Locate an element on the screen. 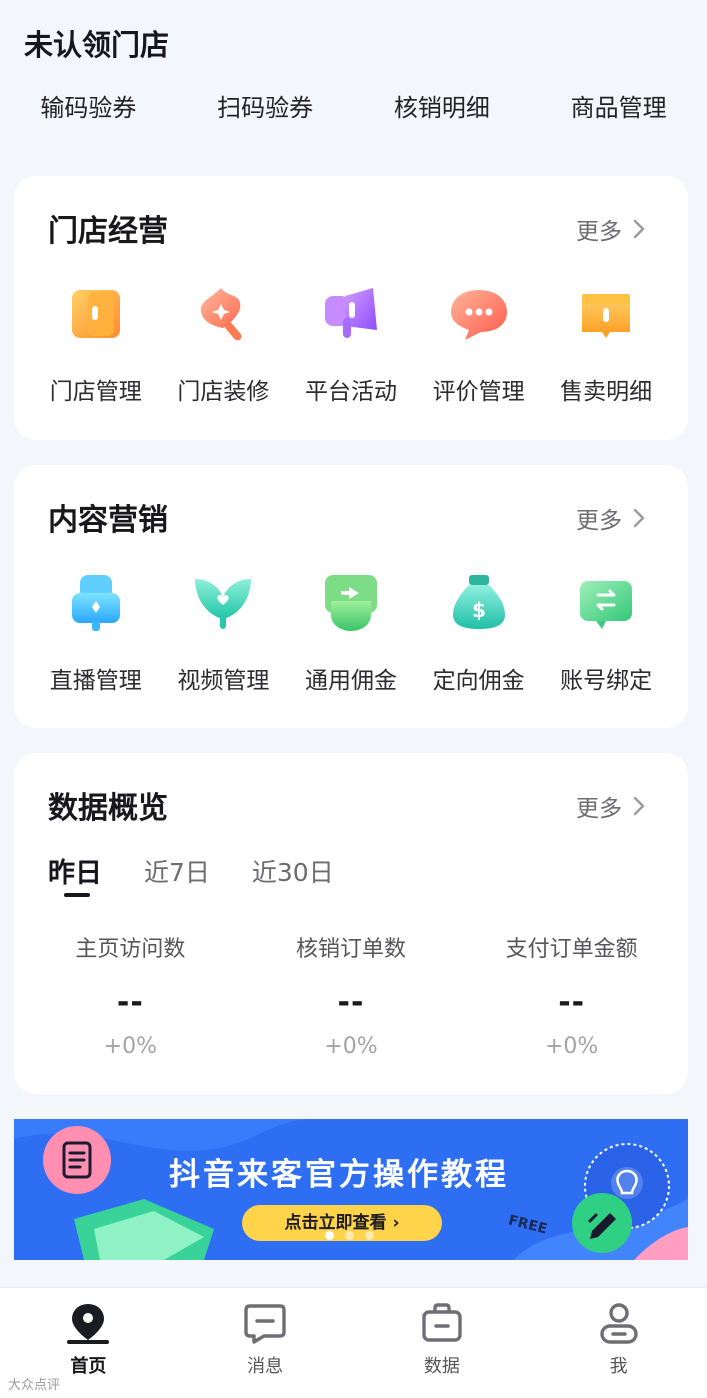 Image resolution: width=707 pixels, height=1398 pixels. chat-bubble-icon is located at coordinates (478, 315).